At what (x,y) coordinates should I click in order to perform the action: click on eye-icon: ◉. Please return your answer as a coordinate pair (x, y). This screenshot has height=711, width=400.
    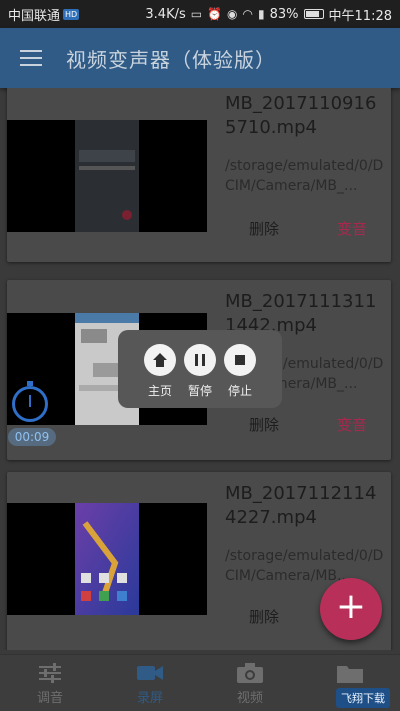
    Looking at the image, I should click on (232, 14).